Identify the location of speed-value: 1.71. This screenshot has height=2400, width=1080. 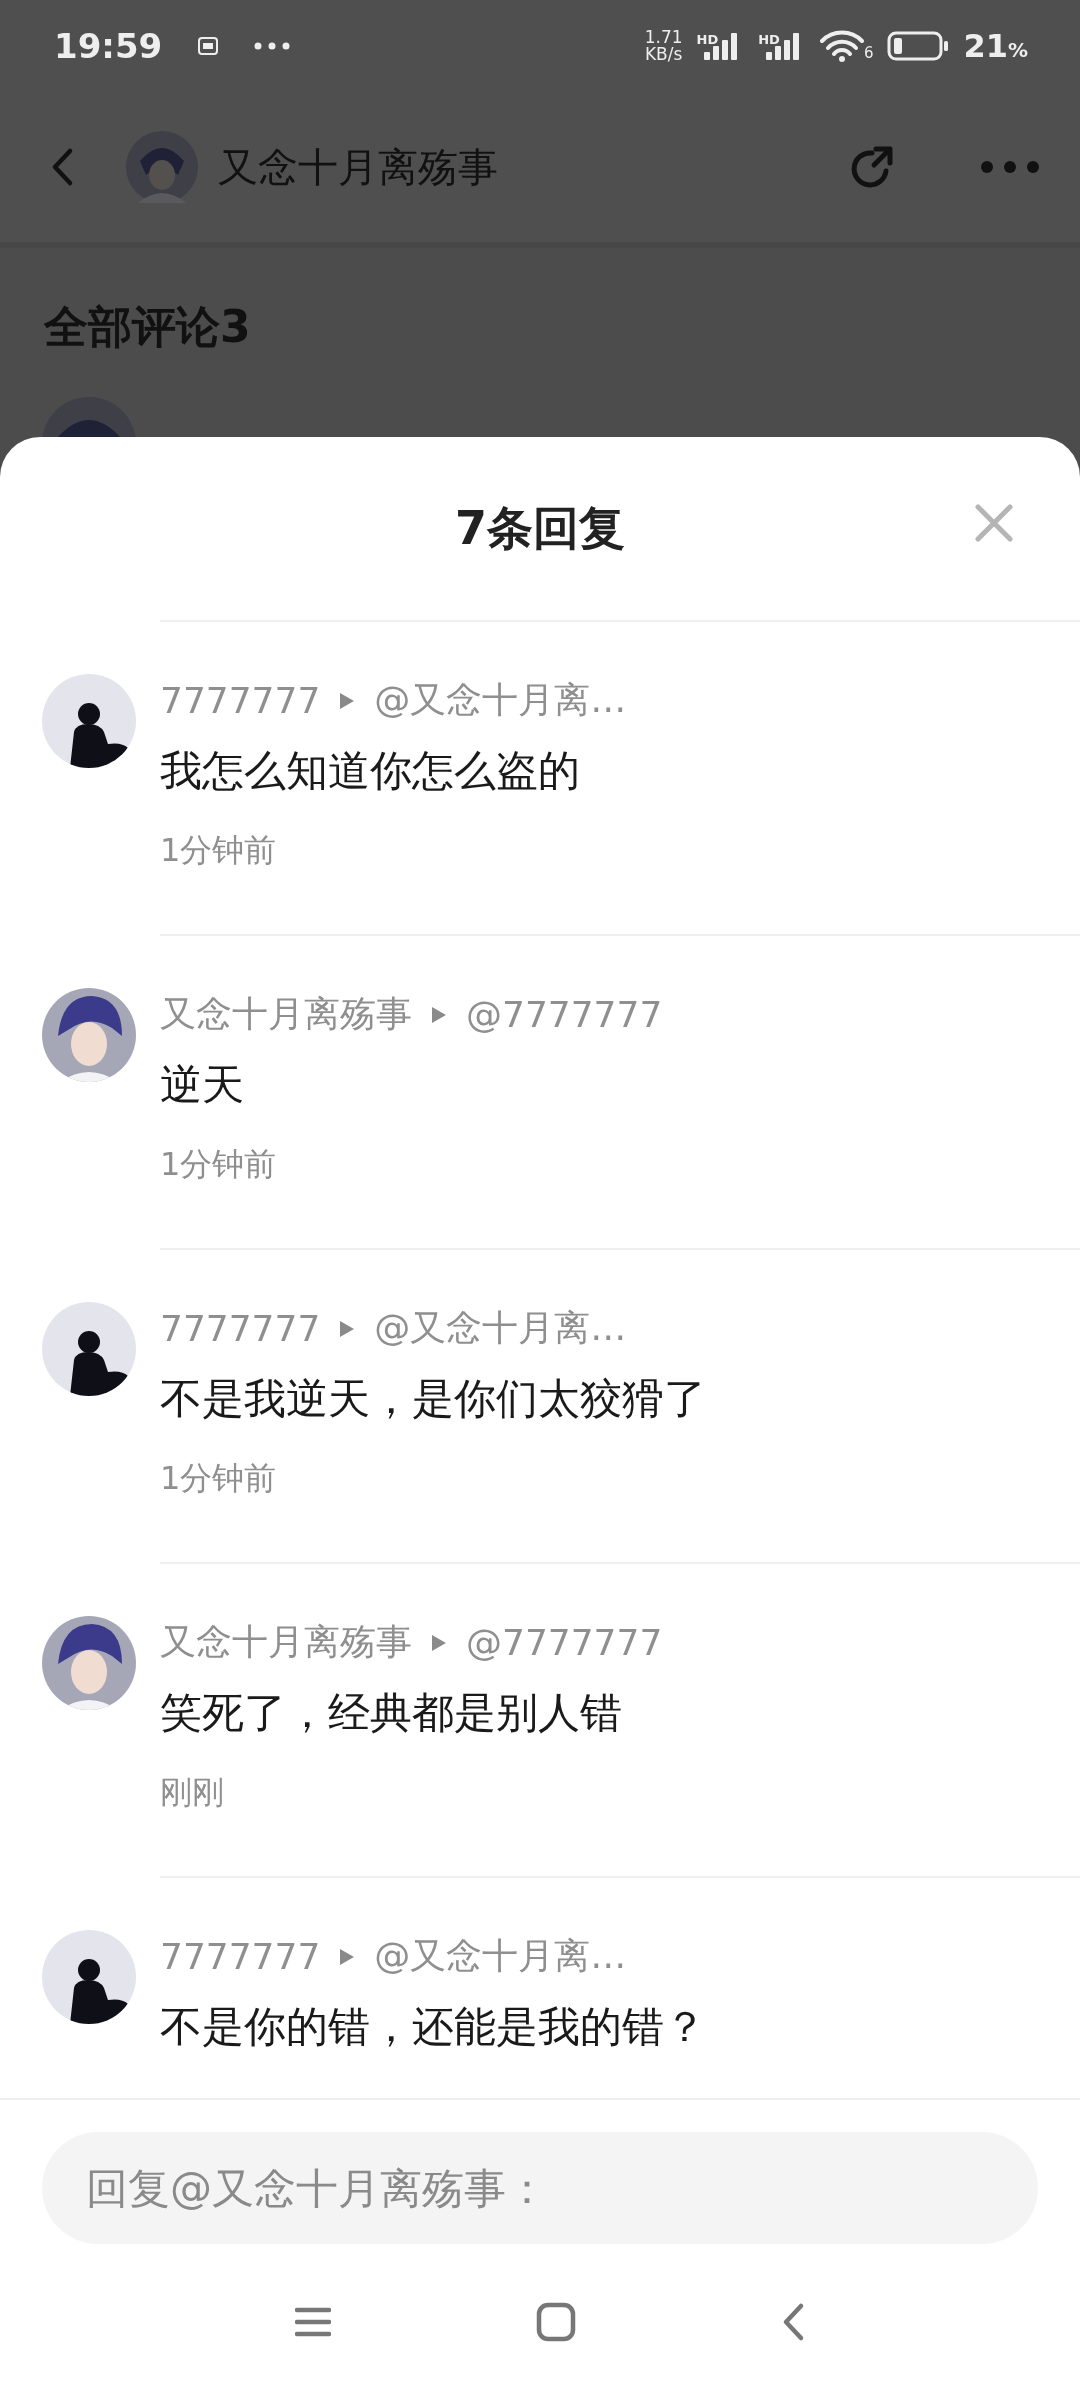
(663, 37).